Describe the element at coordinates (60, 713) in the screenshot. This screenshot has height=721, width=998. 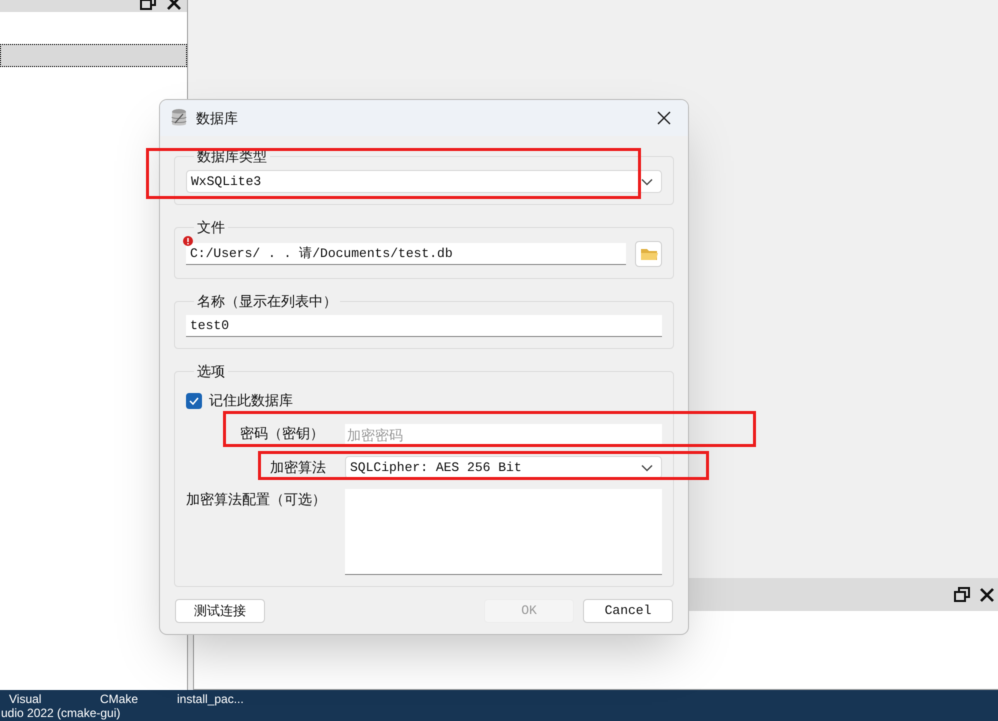
I see `taskbar-label: udio 2022 (cmake-gui)` at that location.